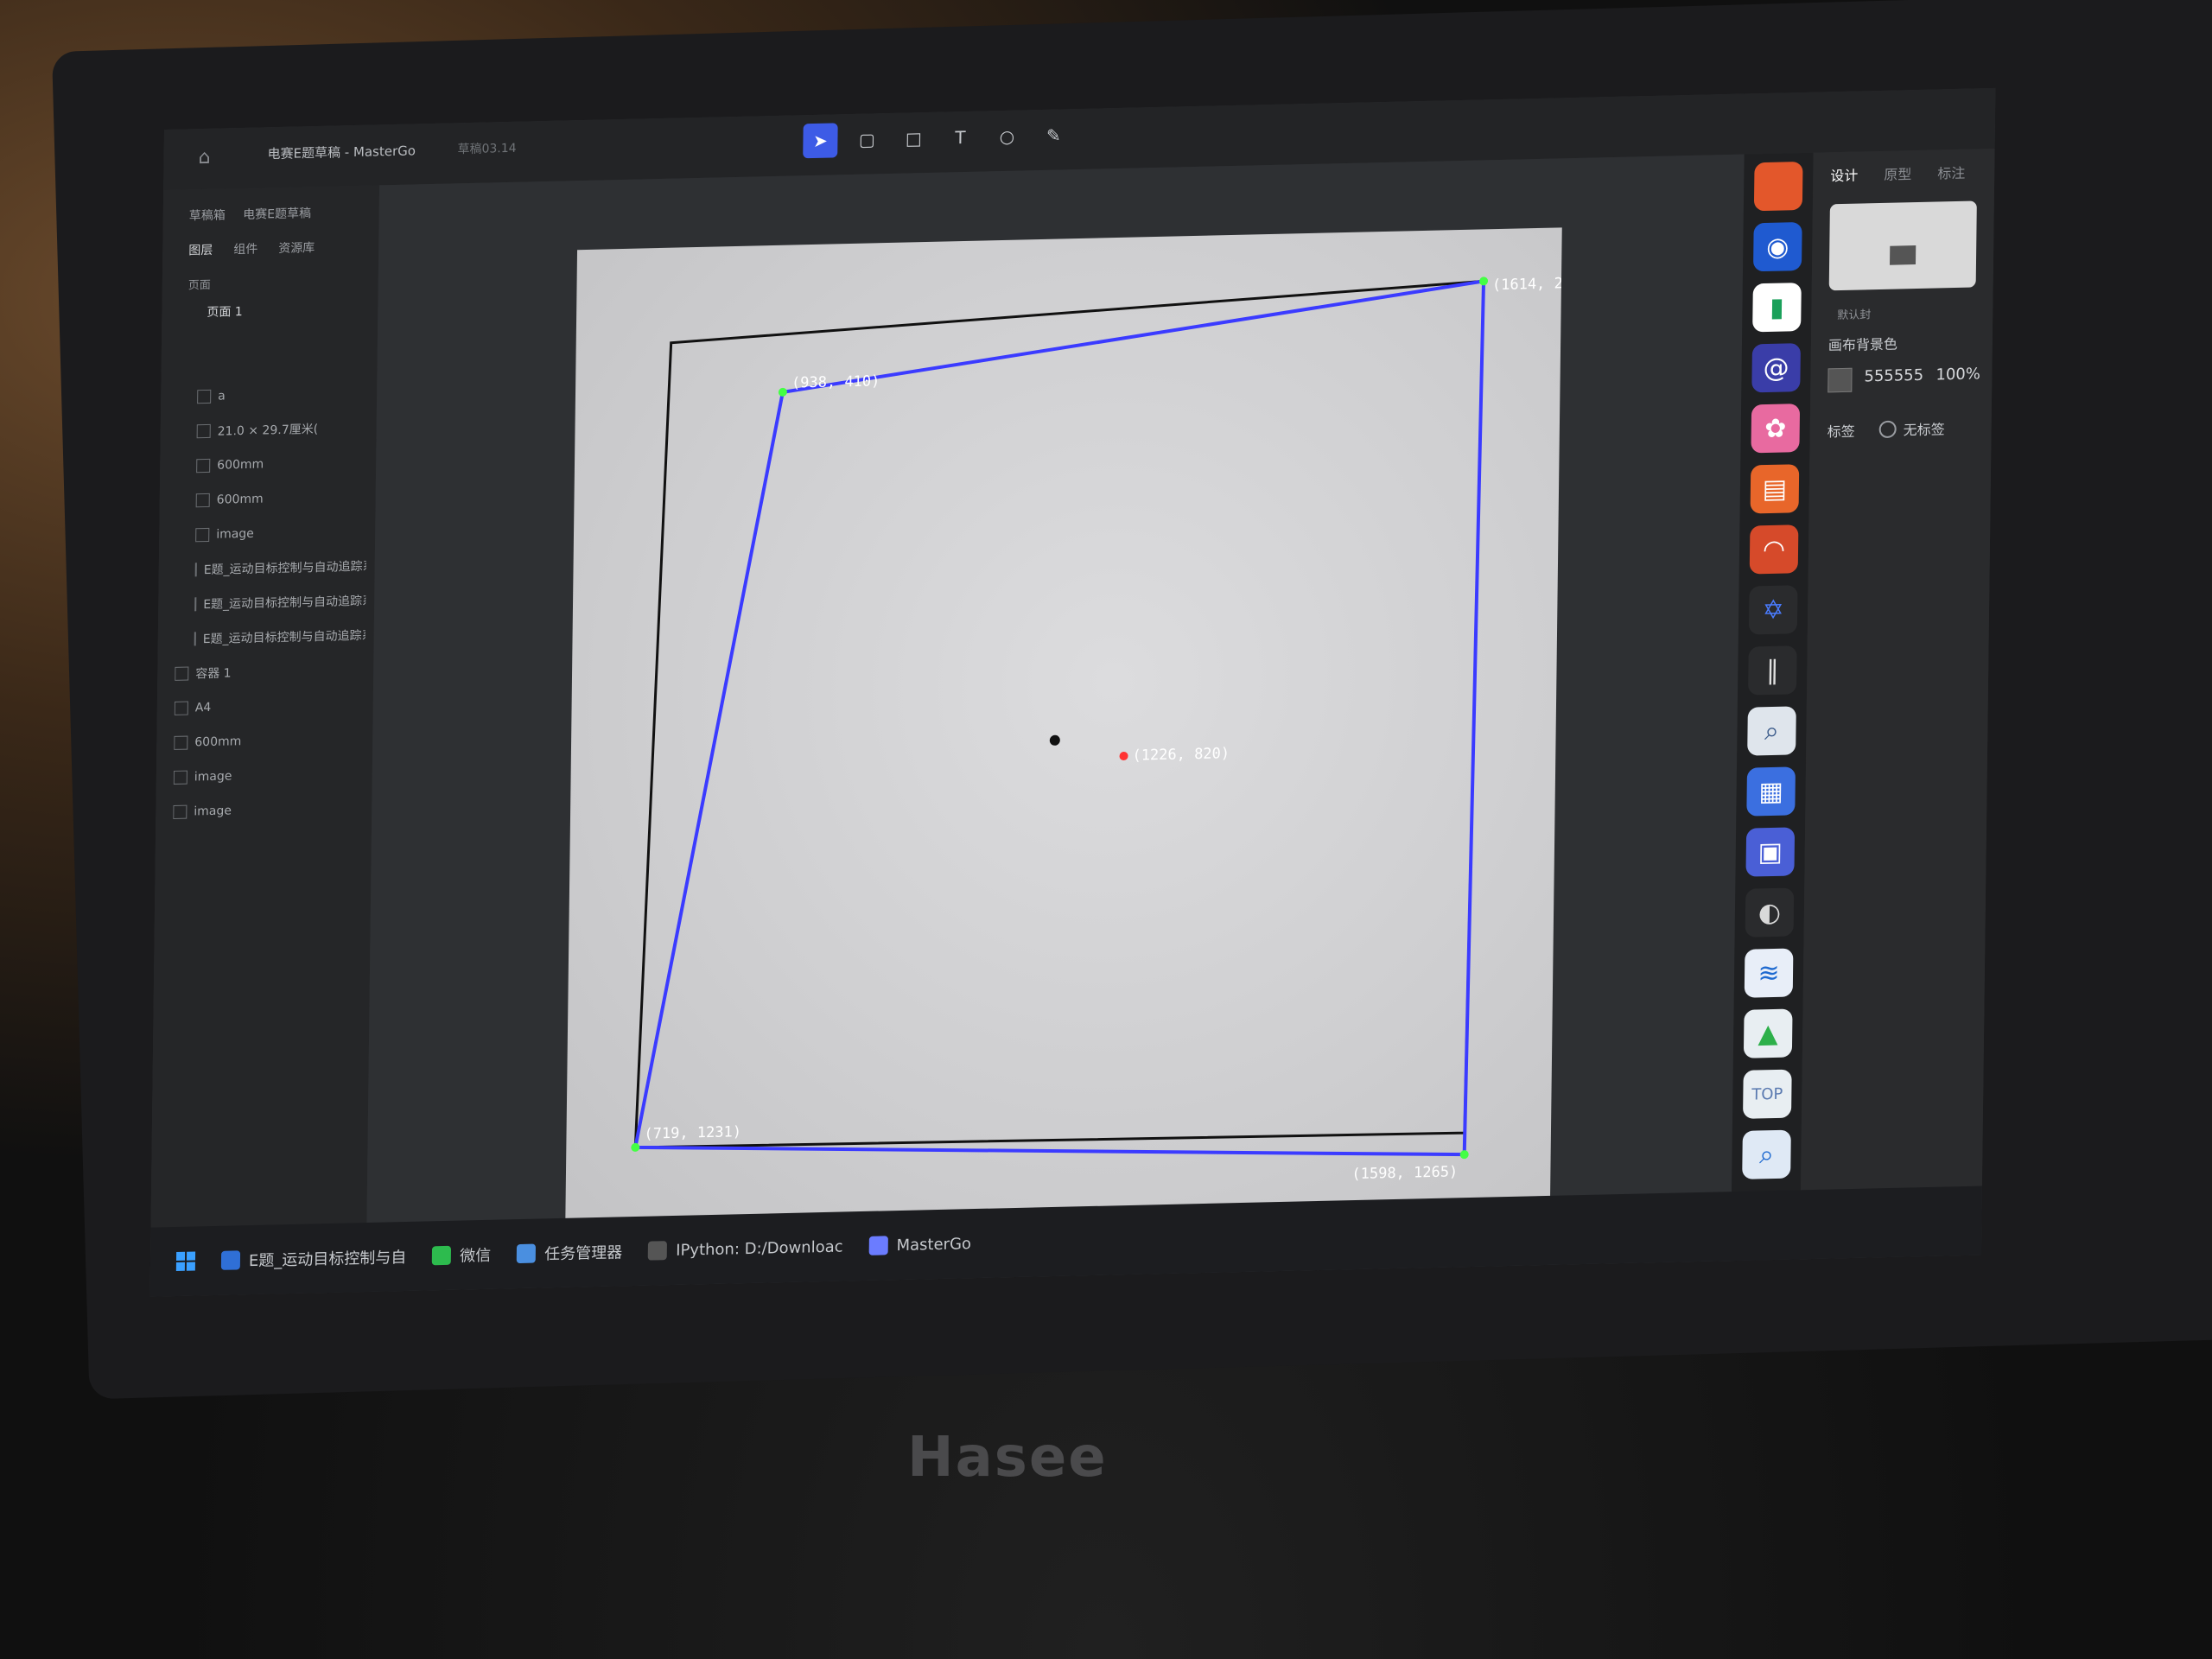  I want to click on point-label: (719, 1231), so click(692, 1133).